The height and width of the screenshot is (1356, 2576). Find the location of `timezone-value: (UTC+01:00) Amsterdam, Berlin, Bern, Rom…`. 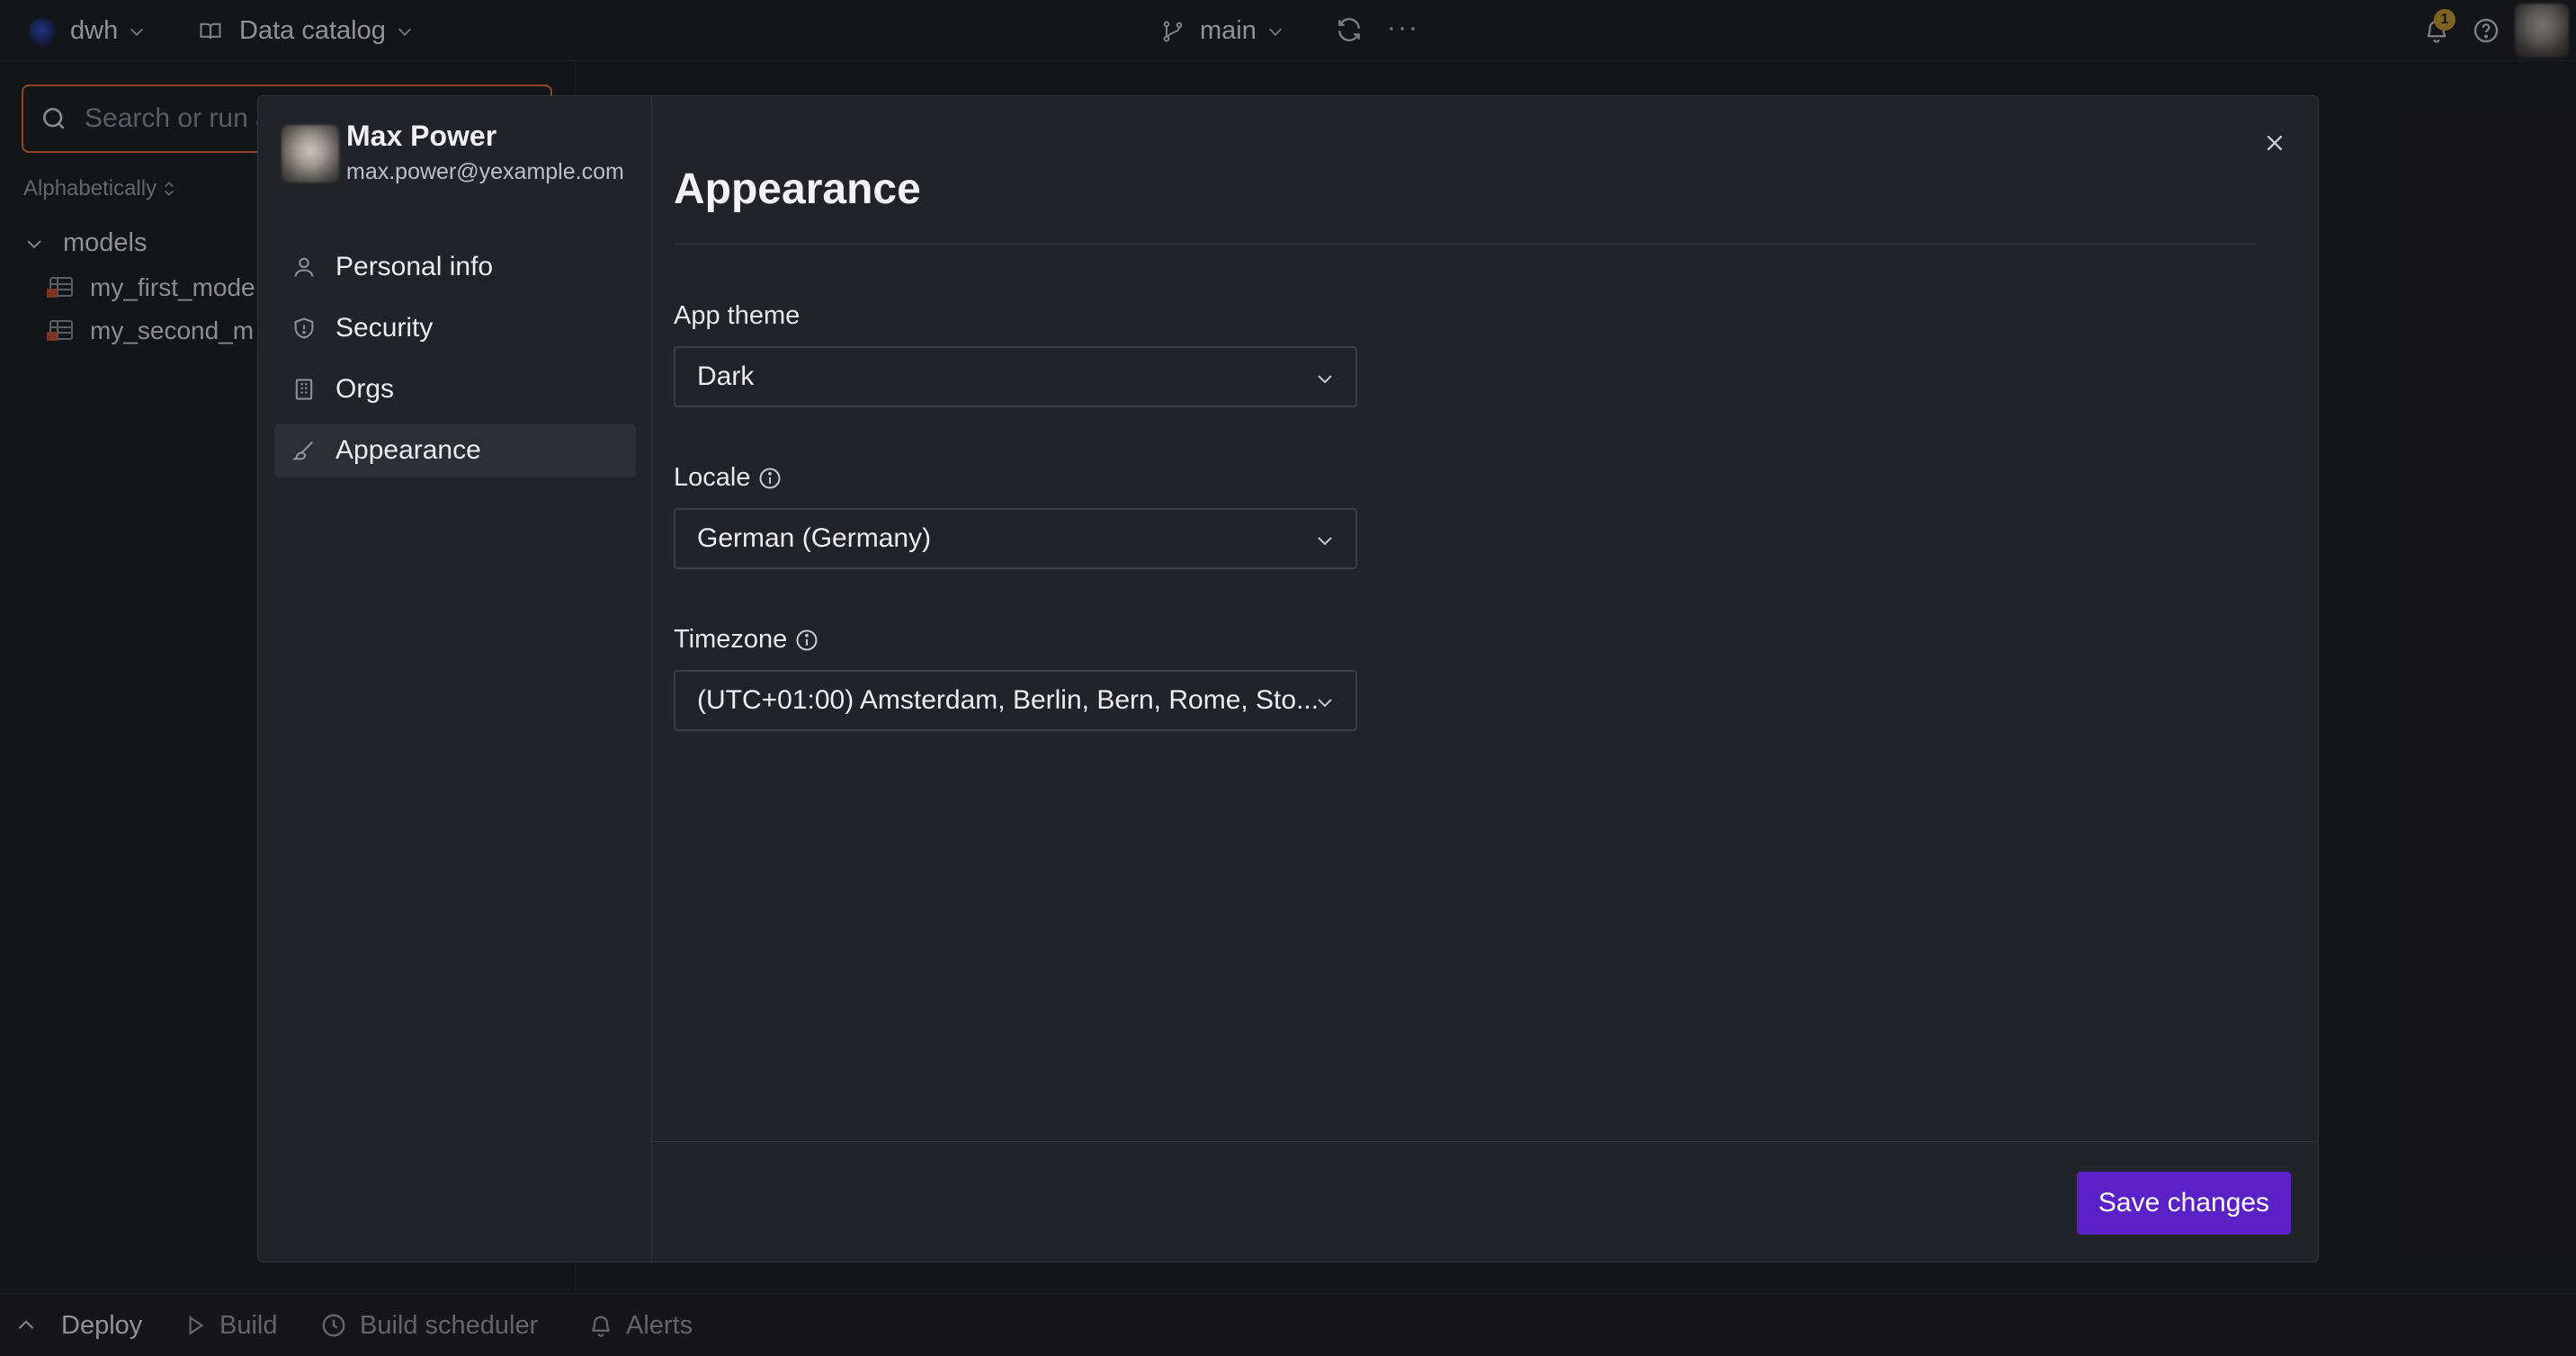

timezone-value: (UTC+01:00) Amsterdam, Berlin, Bern, Rom… is located at coordinates (1008, 700).